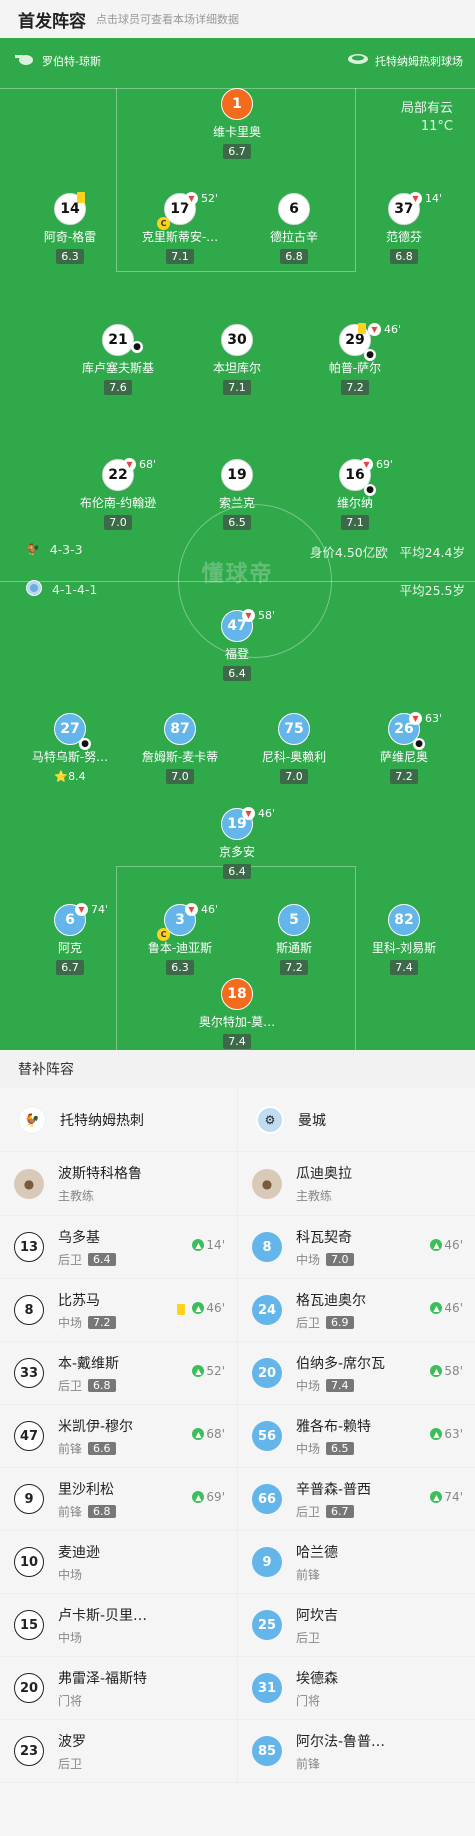  I want to click on away-sub-row: 31 埃德森 门将, so click(356, 1688).